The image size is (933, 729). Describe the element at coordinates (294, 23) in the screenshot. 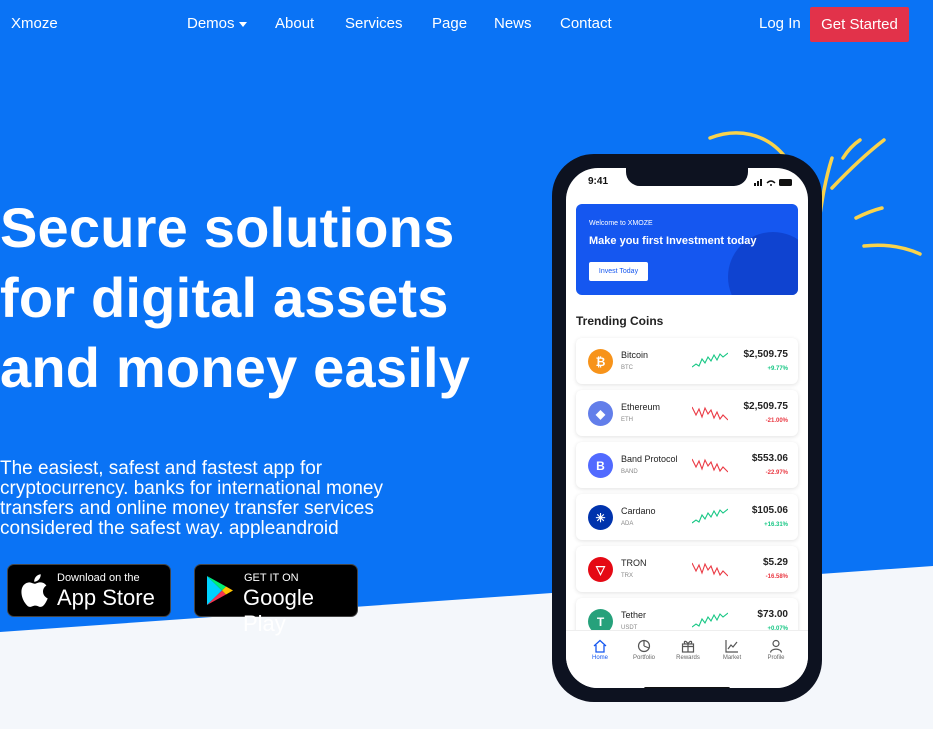

I see `nav-about: About` at that location.